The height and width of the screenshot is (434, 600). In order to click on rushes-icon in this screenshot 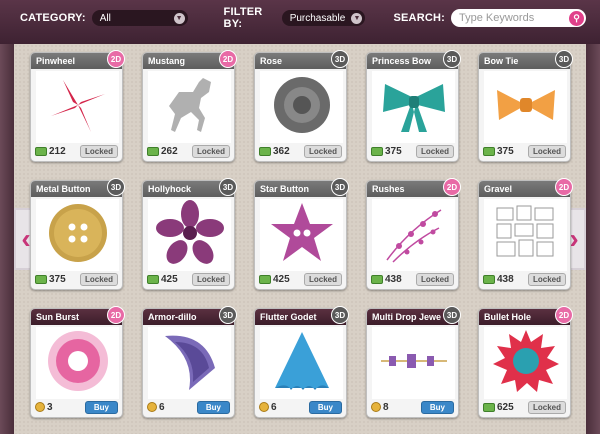, I will do `click(414, 235)`.